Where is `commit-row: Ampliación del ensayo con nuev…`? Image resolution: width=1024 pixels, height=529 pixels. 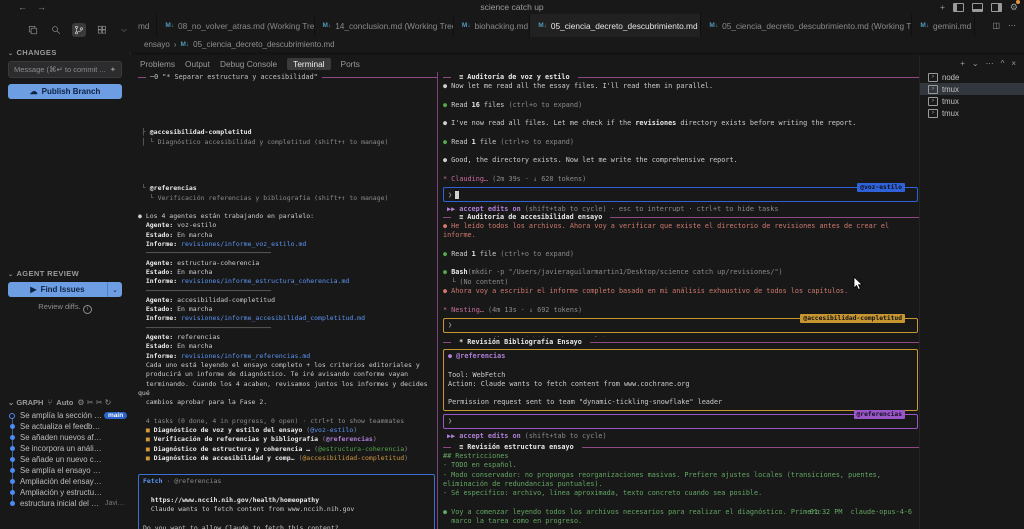 commit-row: Ampliación del ensayo con nuev… is located at coordinates (70, 481).